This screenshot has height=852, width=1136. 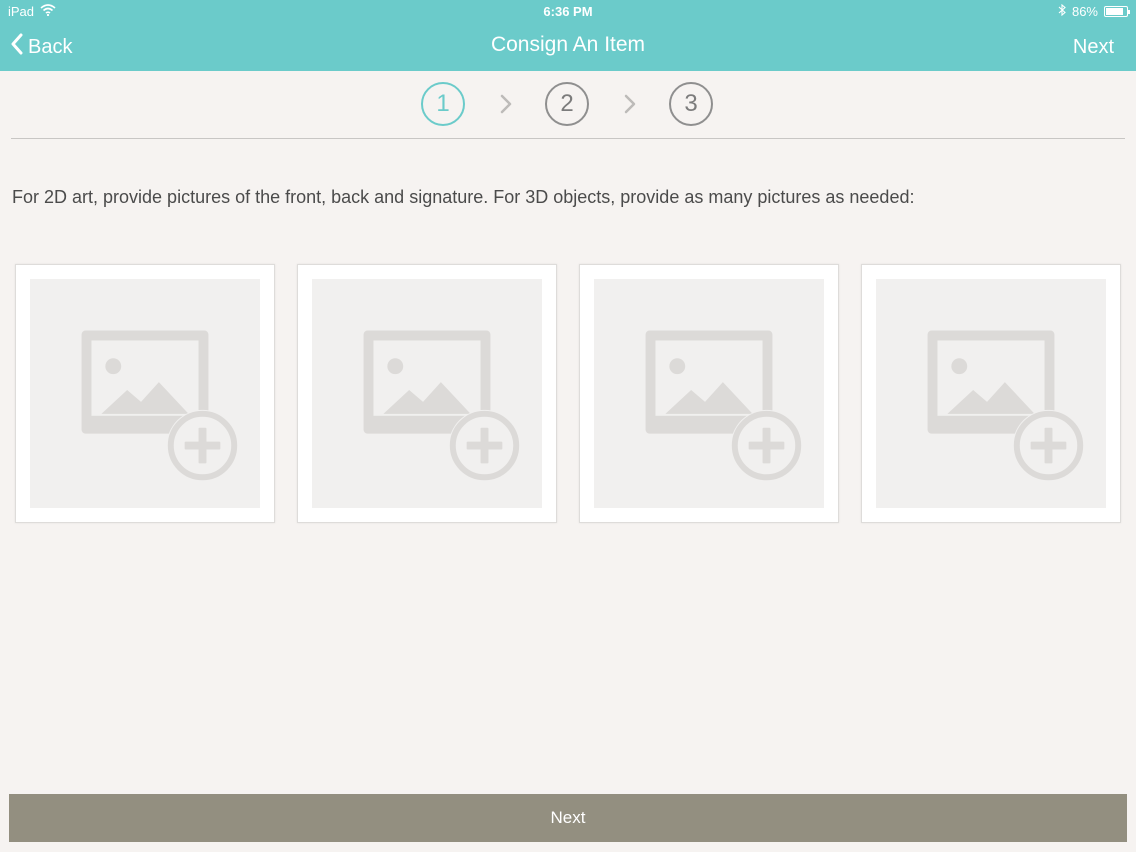 I want to click on battery-fill, so click(x=1114, y=11).